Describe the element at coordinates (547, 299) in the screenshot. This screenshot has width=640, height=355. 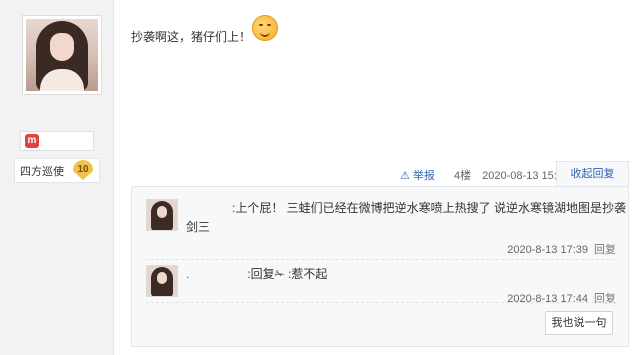
I see `reply-time: 2020-8-13 17:44` at that location.